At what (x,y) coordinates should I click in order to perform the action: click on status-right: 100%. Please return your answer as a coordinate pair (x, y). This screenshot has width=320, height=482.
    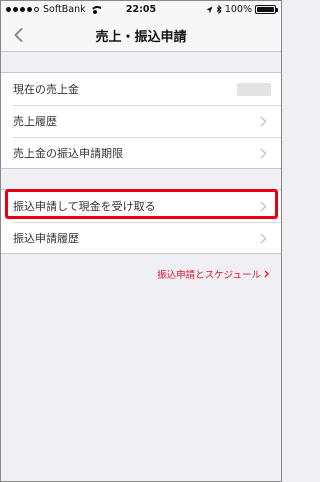
    Looking at the image, I should click on (242, 9).